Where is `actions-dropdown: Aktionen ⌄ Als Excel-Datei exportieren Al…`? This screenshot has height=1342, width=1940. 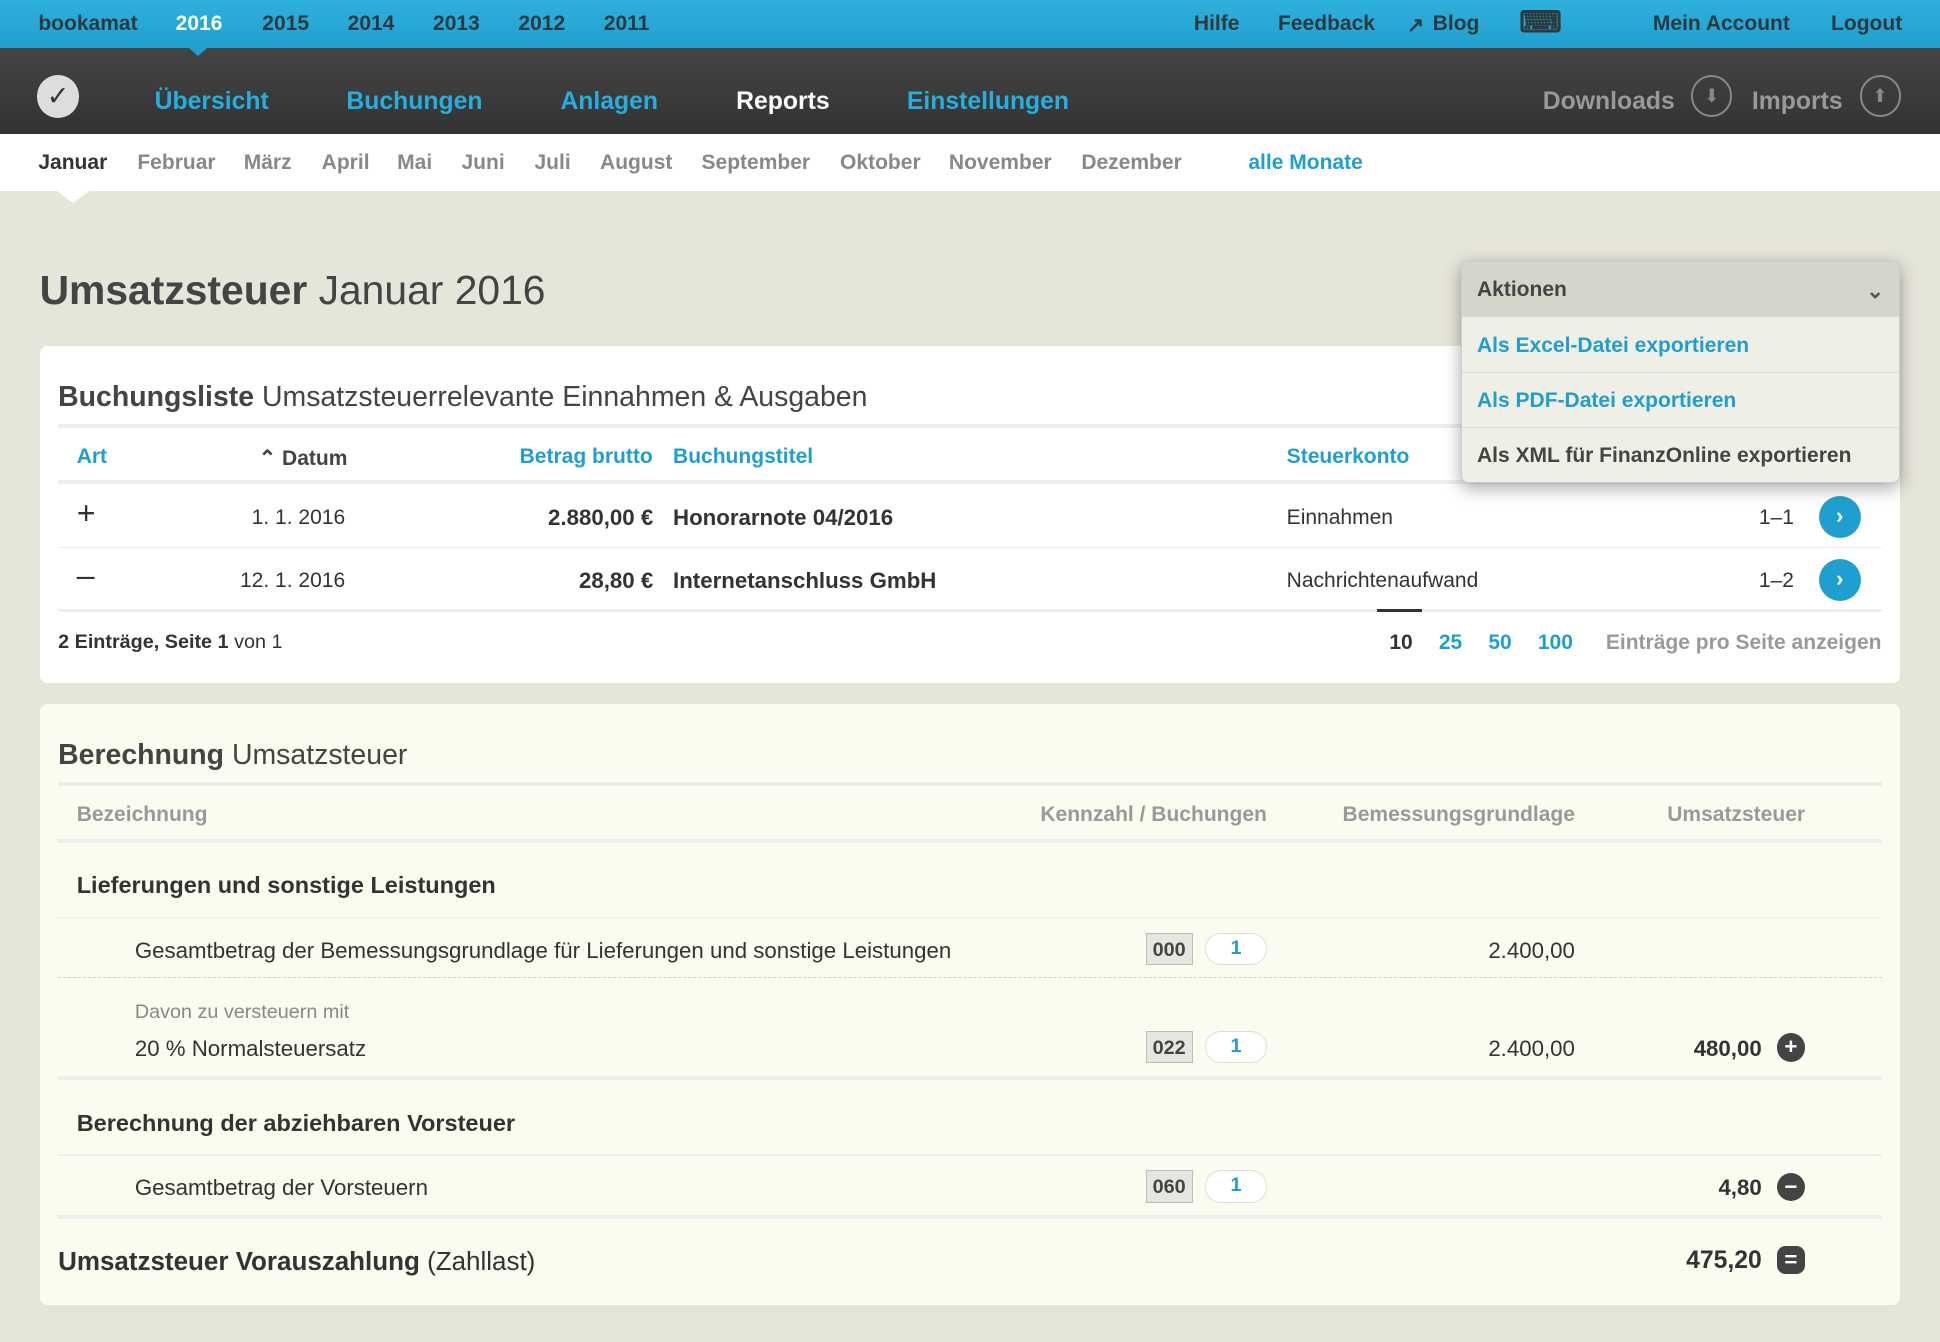
actions-dropdown: Aktionen ⌄ Als Excel-Datei exportieren Al… is located at coordinates (1680, 372).